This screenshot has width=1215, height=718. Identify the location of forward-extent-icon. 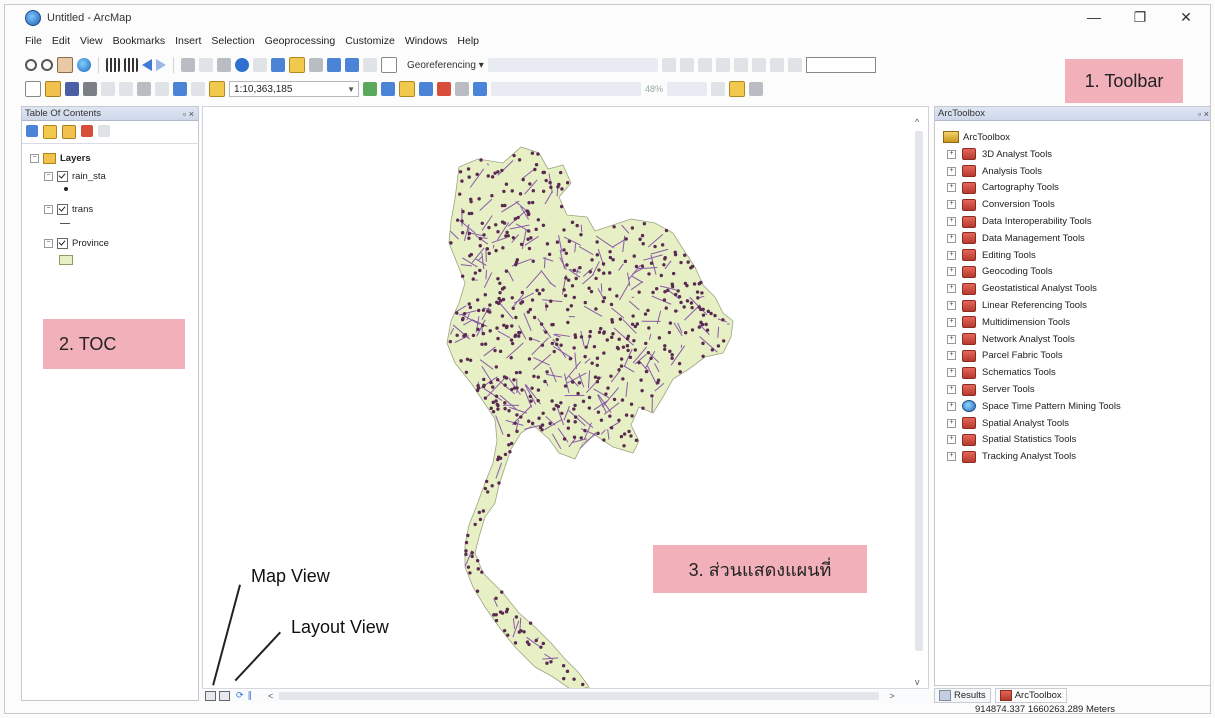
(161, 65).